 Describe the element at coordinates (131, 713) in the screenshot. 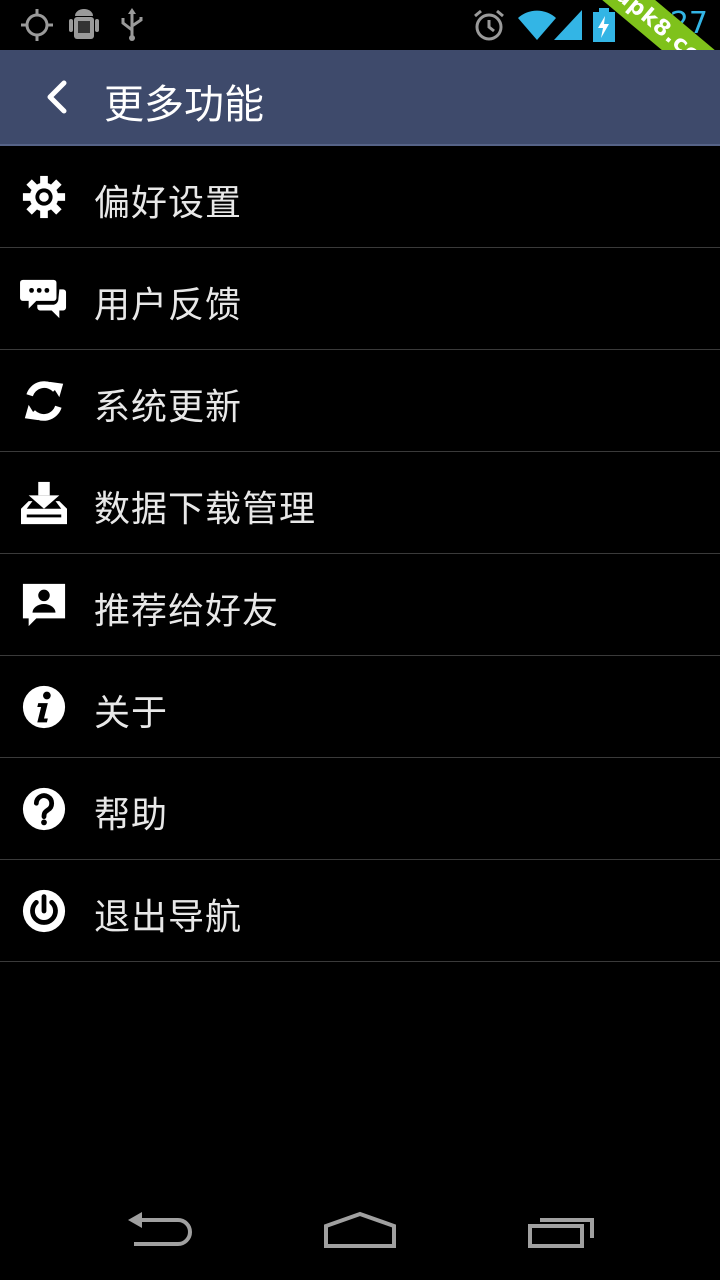

I see `menu-item-label: 关于` at that location.